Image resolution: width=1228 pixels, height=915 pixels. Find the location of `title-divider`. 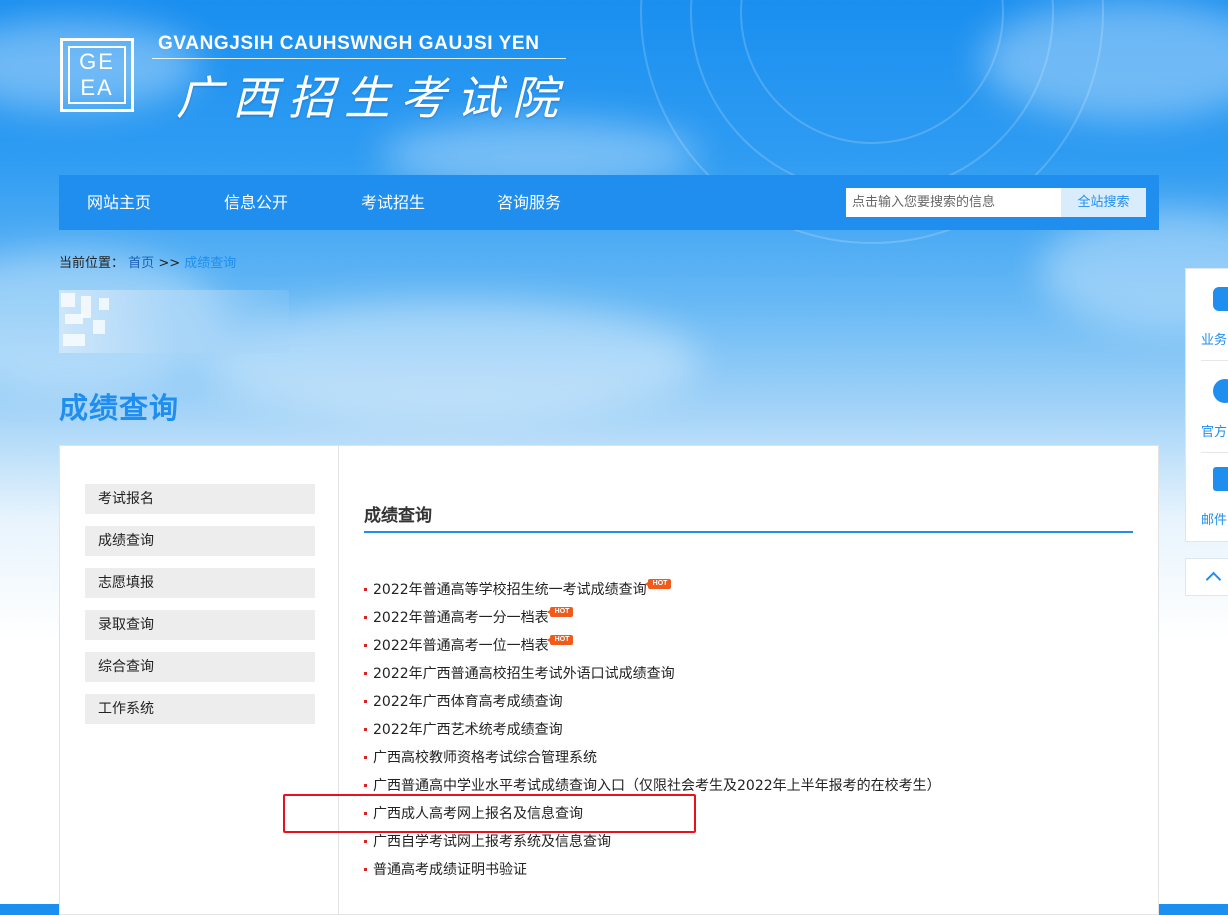

title-divider is located at coordinates (359, 58).